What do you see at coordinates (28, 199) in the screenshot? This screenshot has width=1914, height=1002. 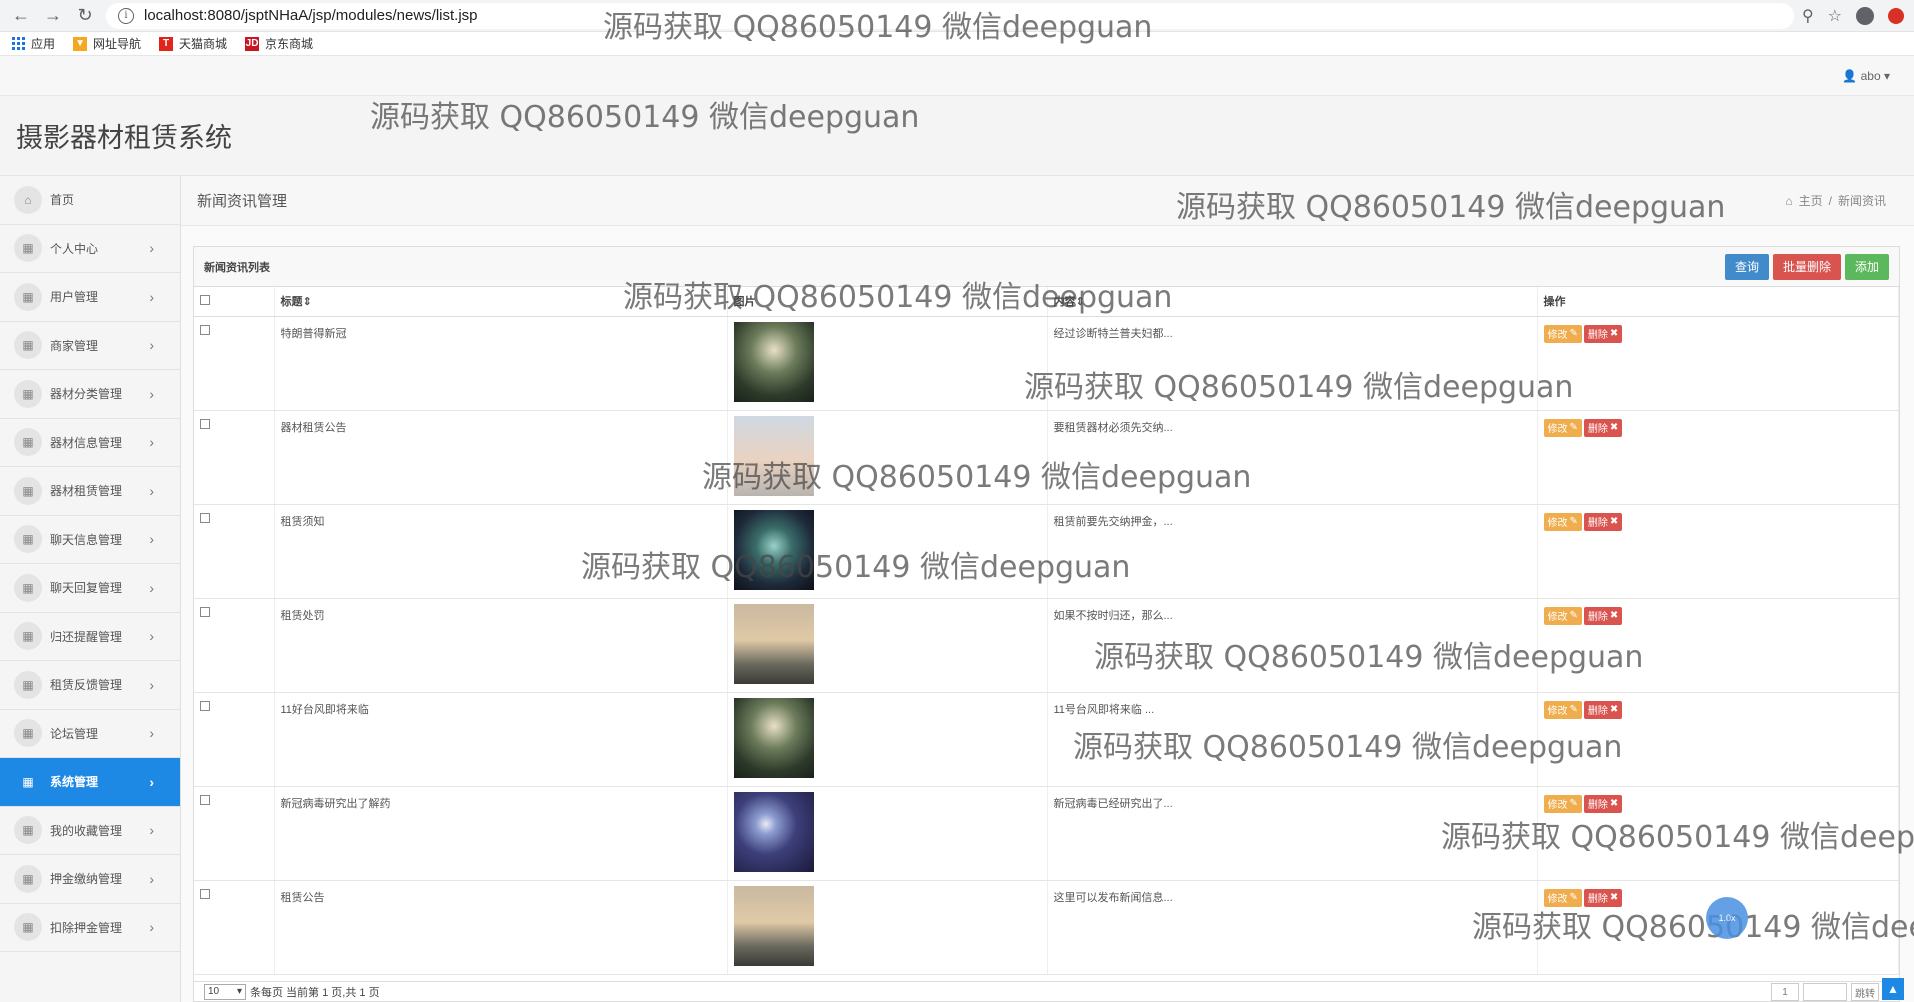 I see `home-icon: ⌂` at bounding box center [28, 199].